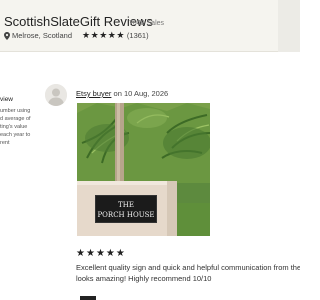  Describe the element at coordinates (147, 23) in the screenshot. I see `sales-count: 7048 Sales` at that location.